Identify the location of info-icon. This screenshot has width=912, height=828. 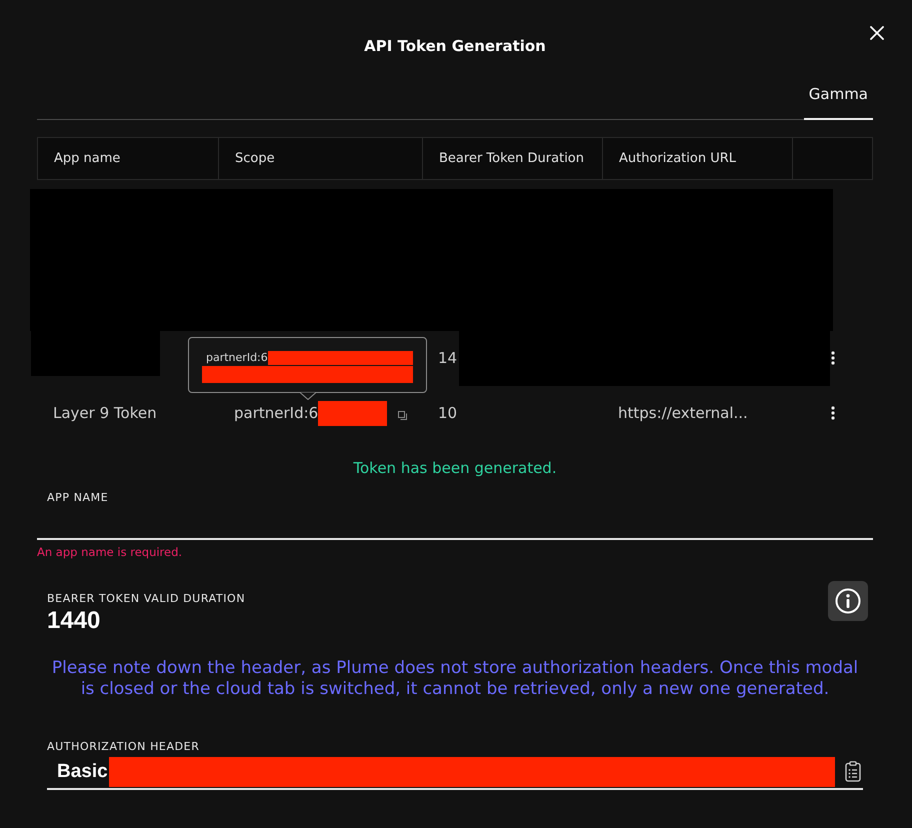
(848, 601).